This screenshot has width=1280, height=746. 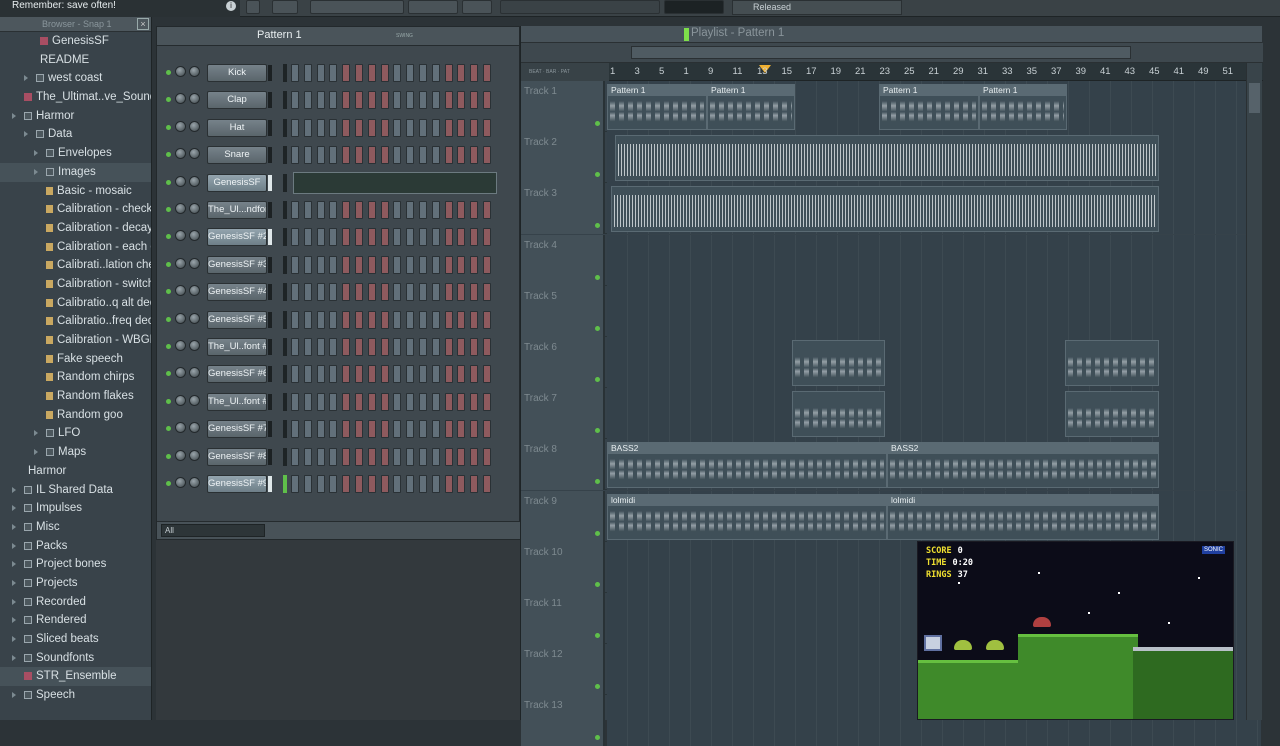 I want to click on track-header: Track 6, so click(x=563, y=362).